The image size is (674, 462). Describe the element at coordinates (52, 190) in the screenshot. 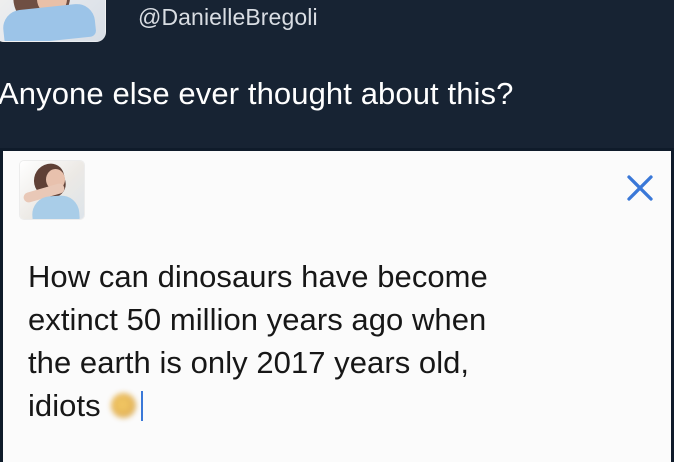

I see `compose-avatar` at that location.